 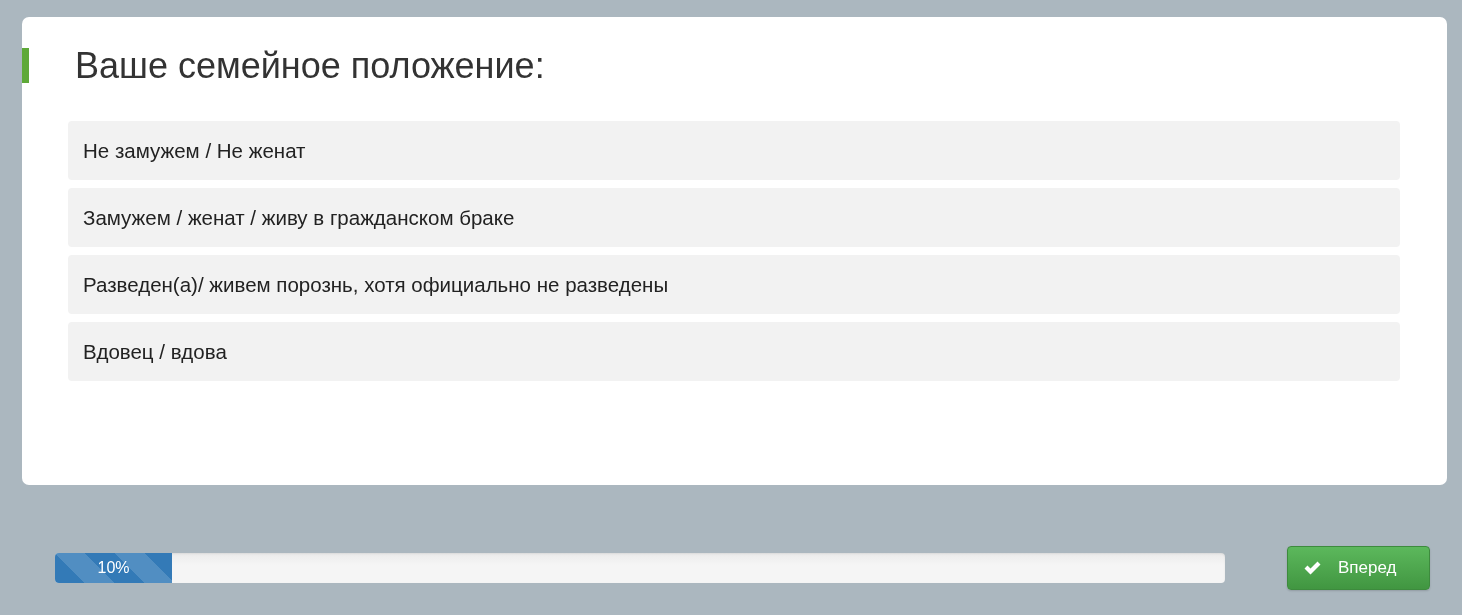 What do you see at coordinates (734, 351) in the screenshot?
I see `answer-option: Вдовец / вдова` at bounding box center [734, 351].